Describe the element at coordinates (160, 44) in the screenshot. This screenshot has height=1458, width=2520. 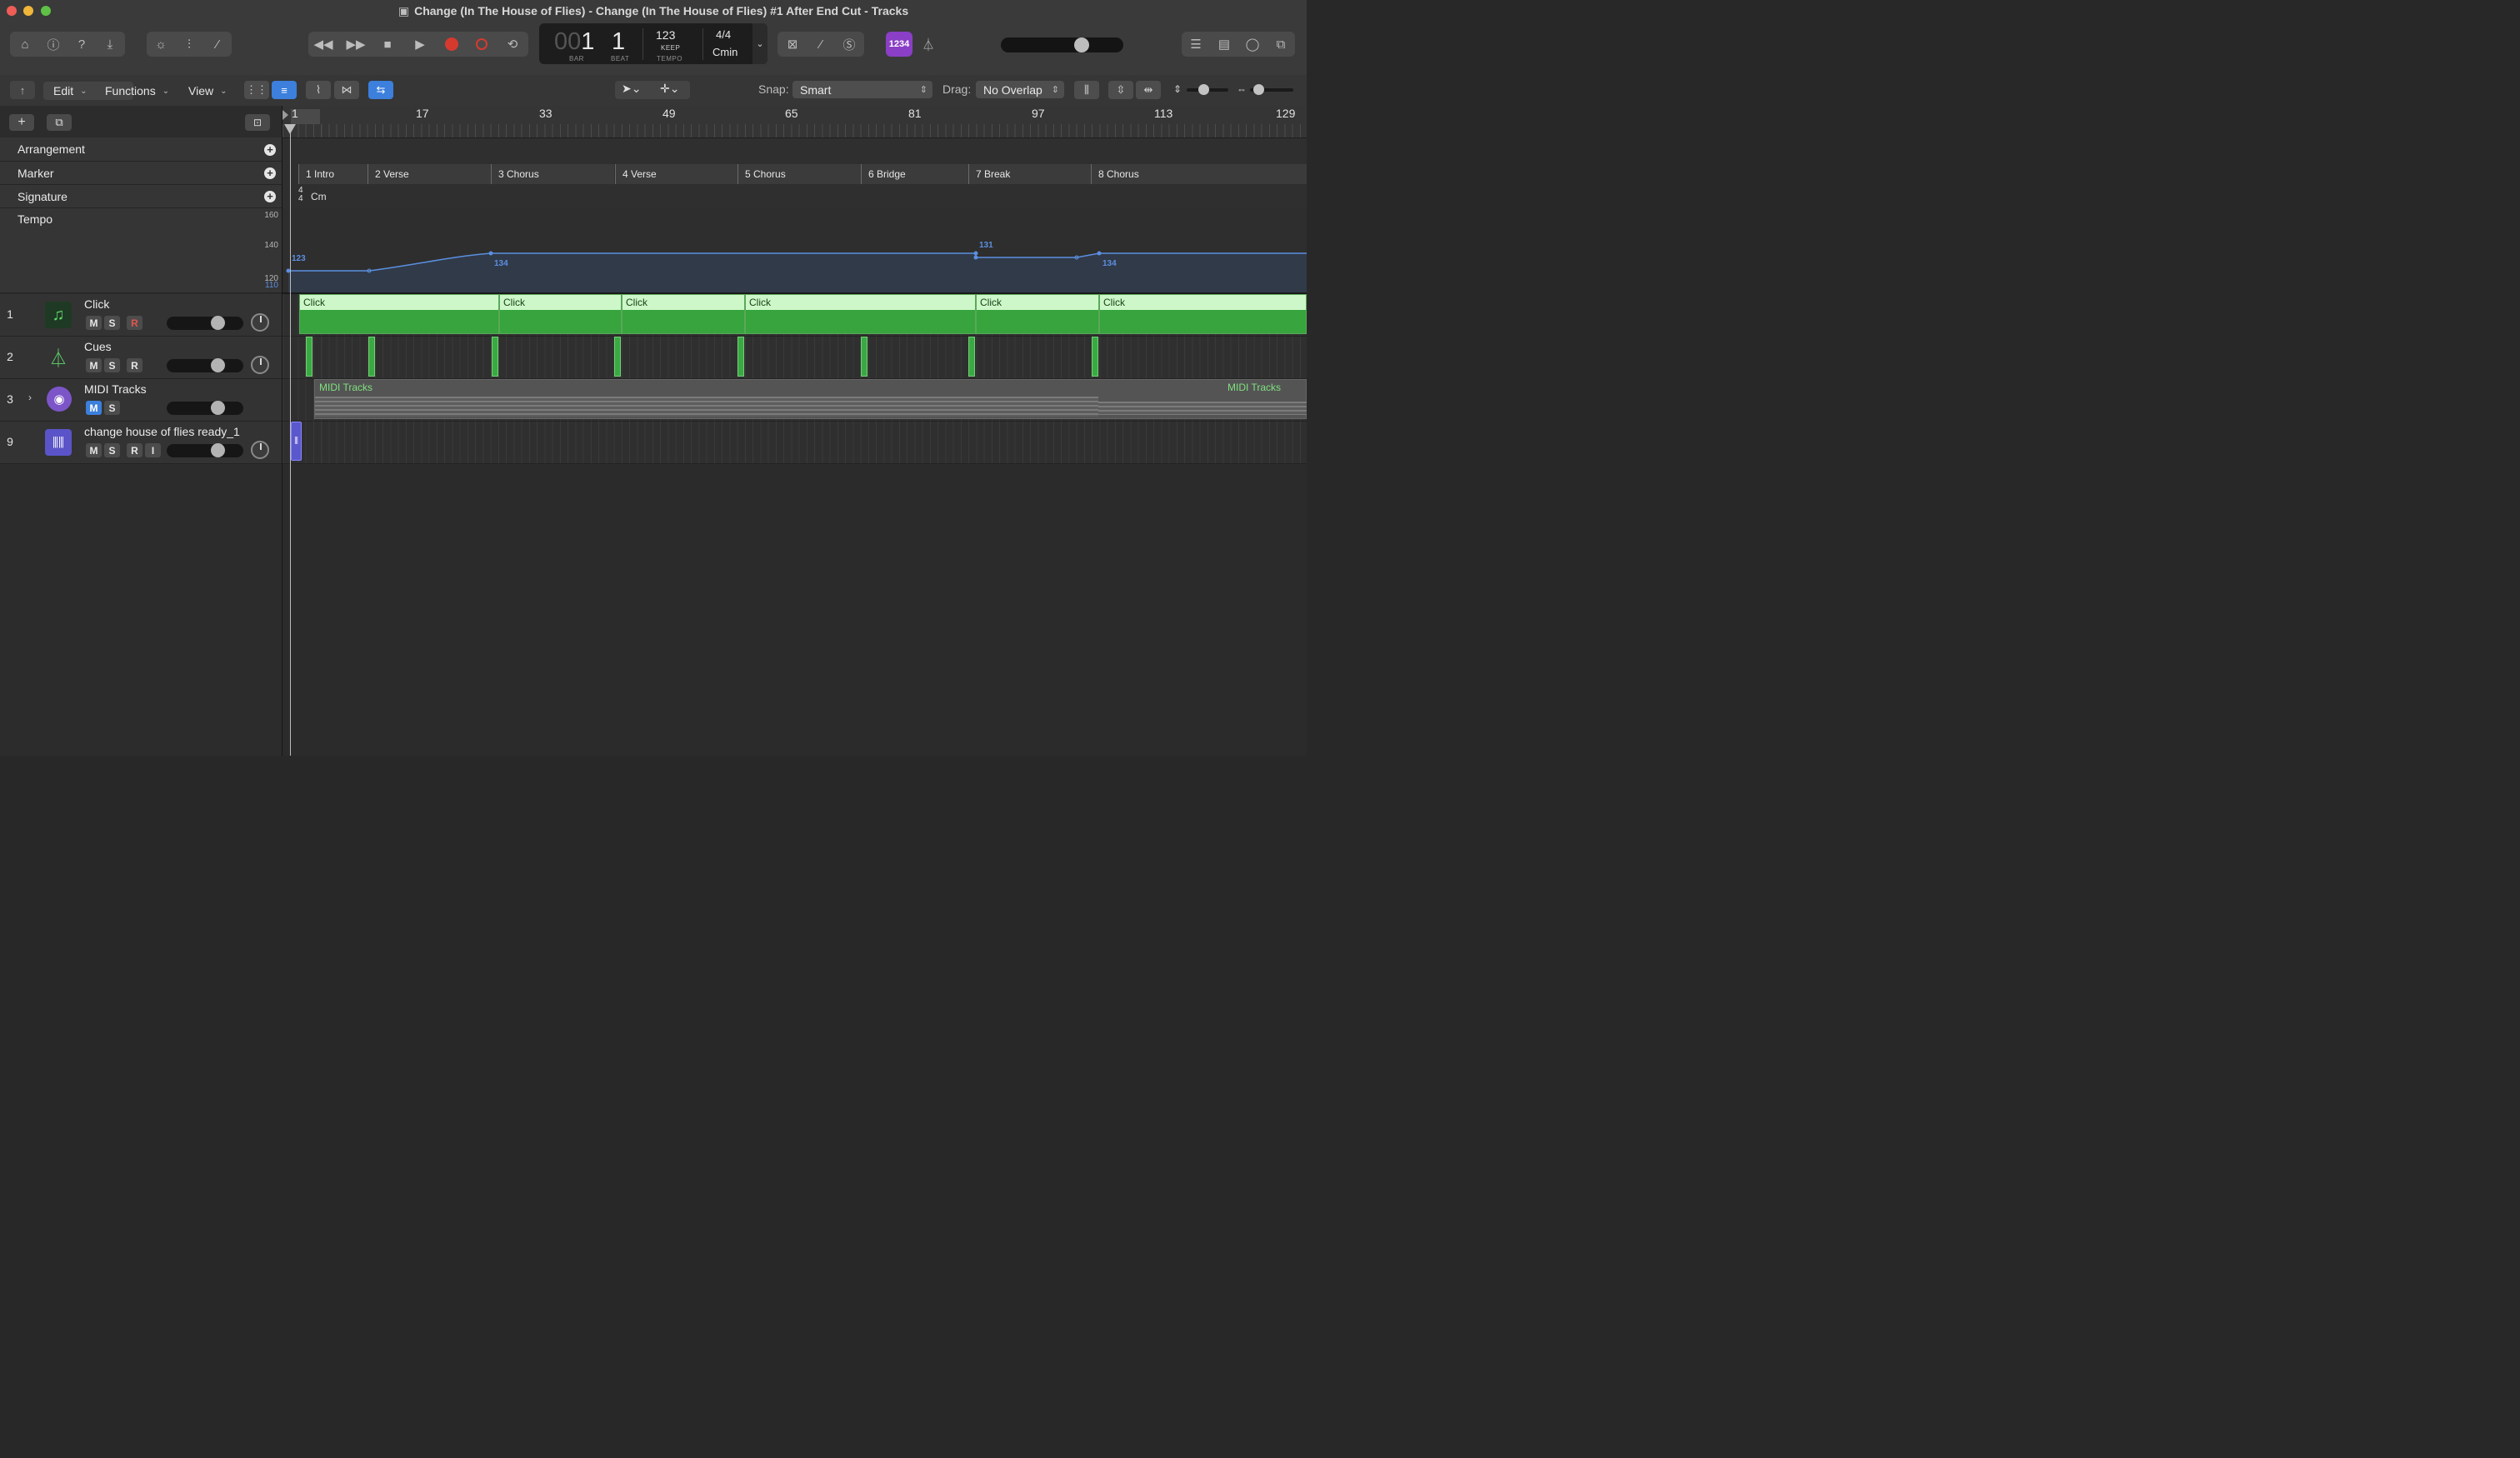
I see `smart-controls-icon: ☼` at that location.